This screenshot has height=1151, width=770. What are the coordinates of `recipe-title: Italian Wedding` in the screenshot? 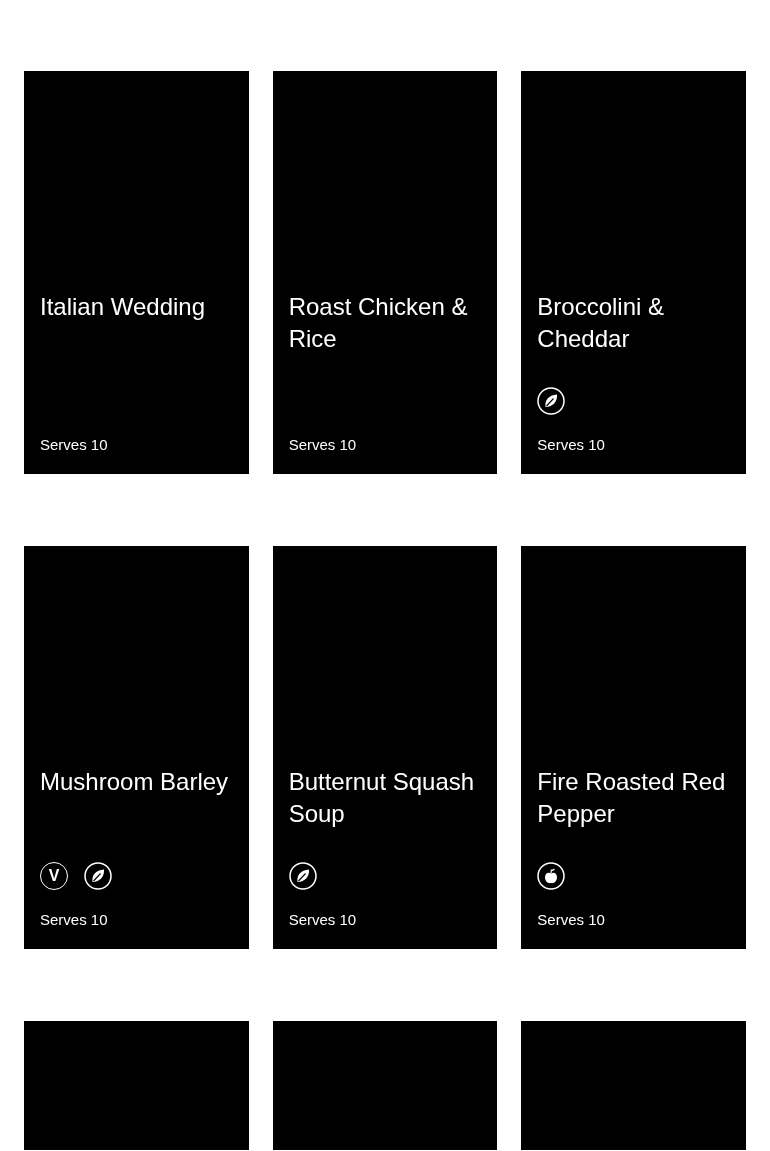 It's located at (123, 307).